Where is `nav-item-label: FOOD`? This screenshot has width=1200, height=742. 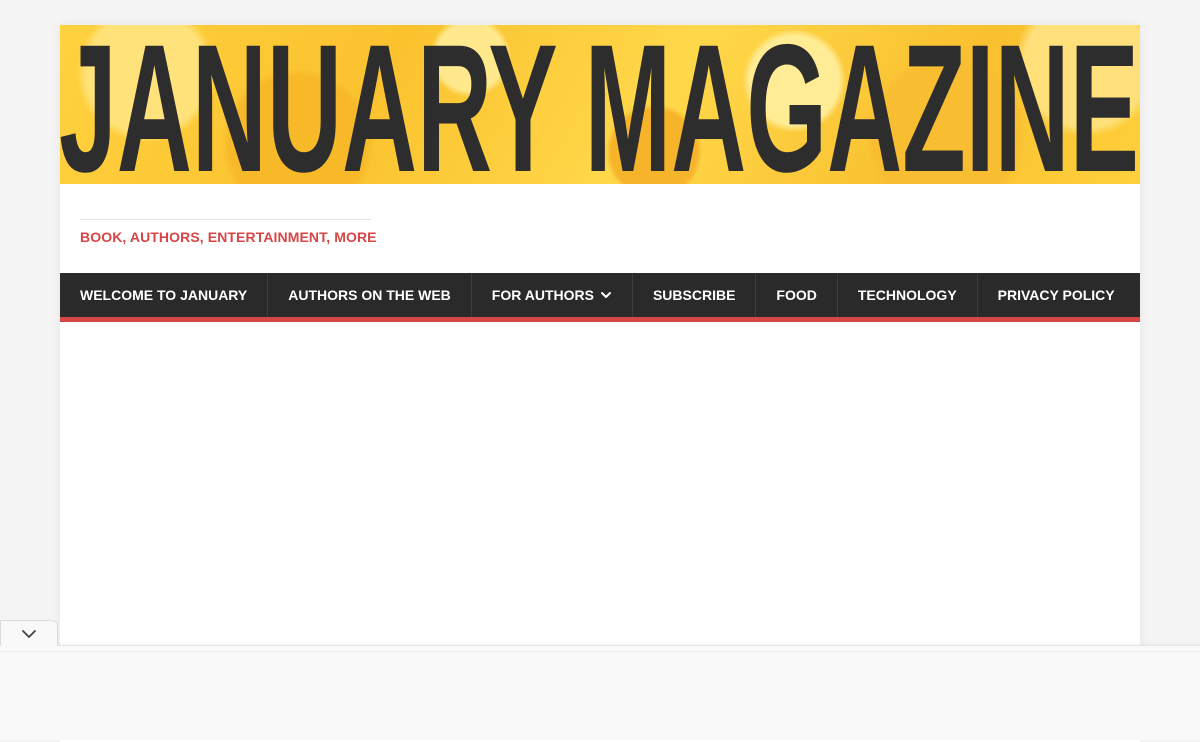
nav-item-label: FOOD is located at coordinates (796, 295).